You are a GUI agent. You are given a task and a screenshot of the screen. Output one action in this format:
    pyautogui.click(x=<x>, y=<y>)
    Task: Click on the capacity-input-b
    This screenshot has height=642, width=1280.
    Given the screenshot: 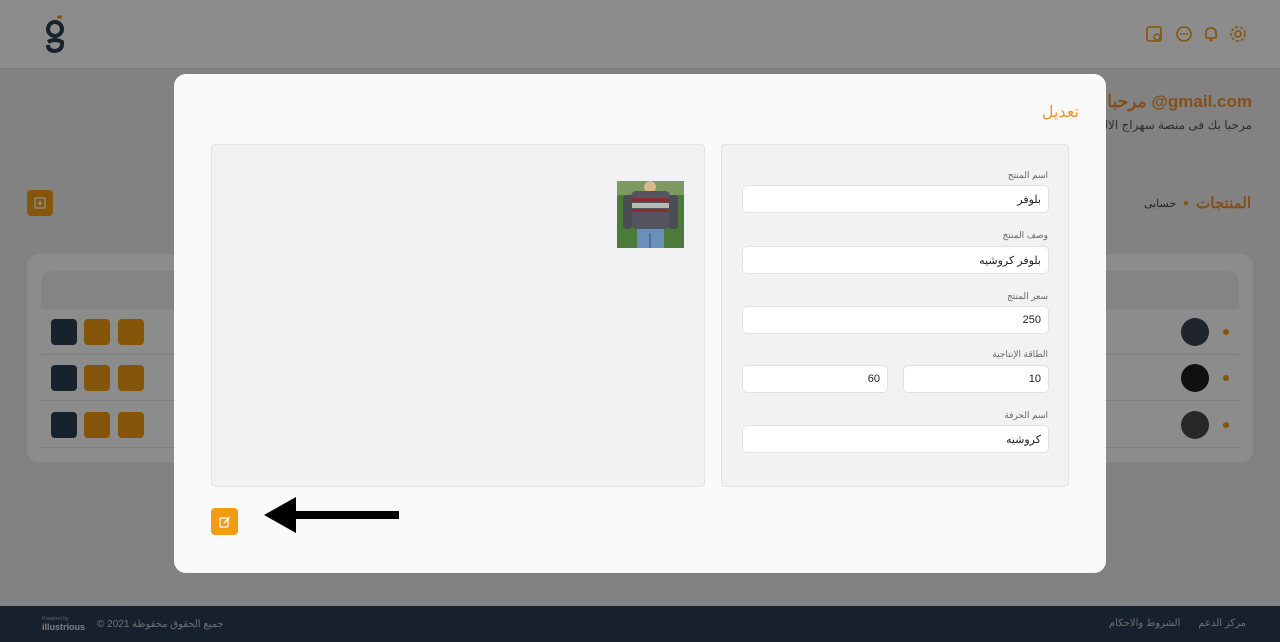 What is the action you would take?
    pyautogui.click(x=815, y=379)
    